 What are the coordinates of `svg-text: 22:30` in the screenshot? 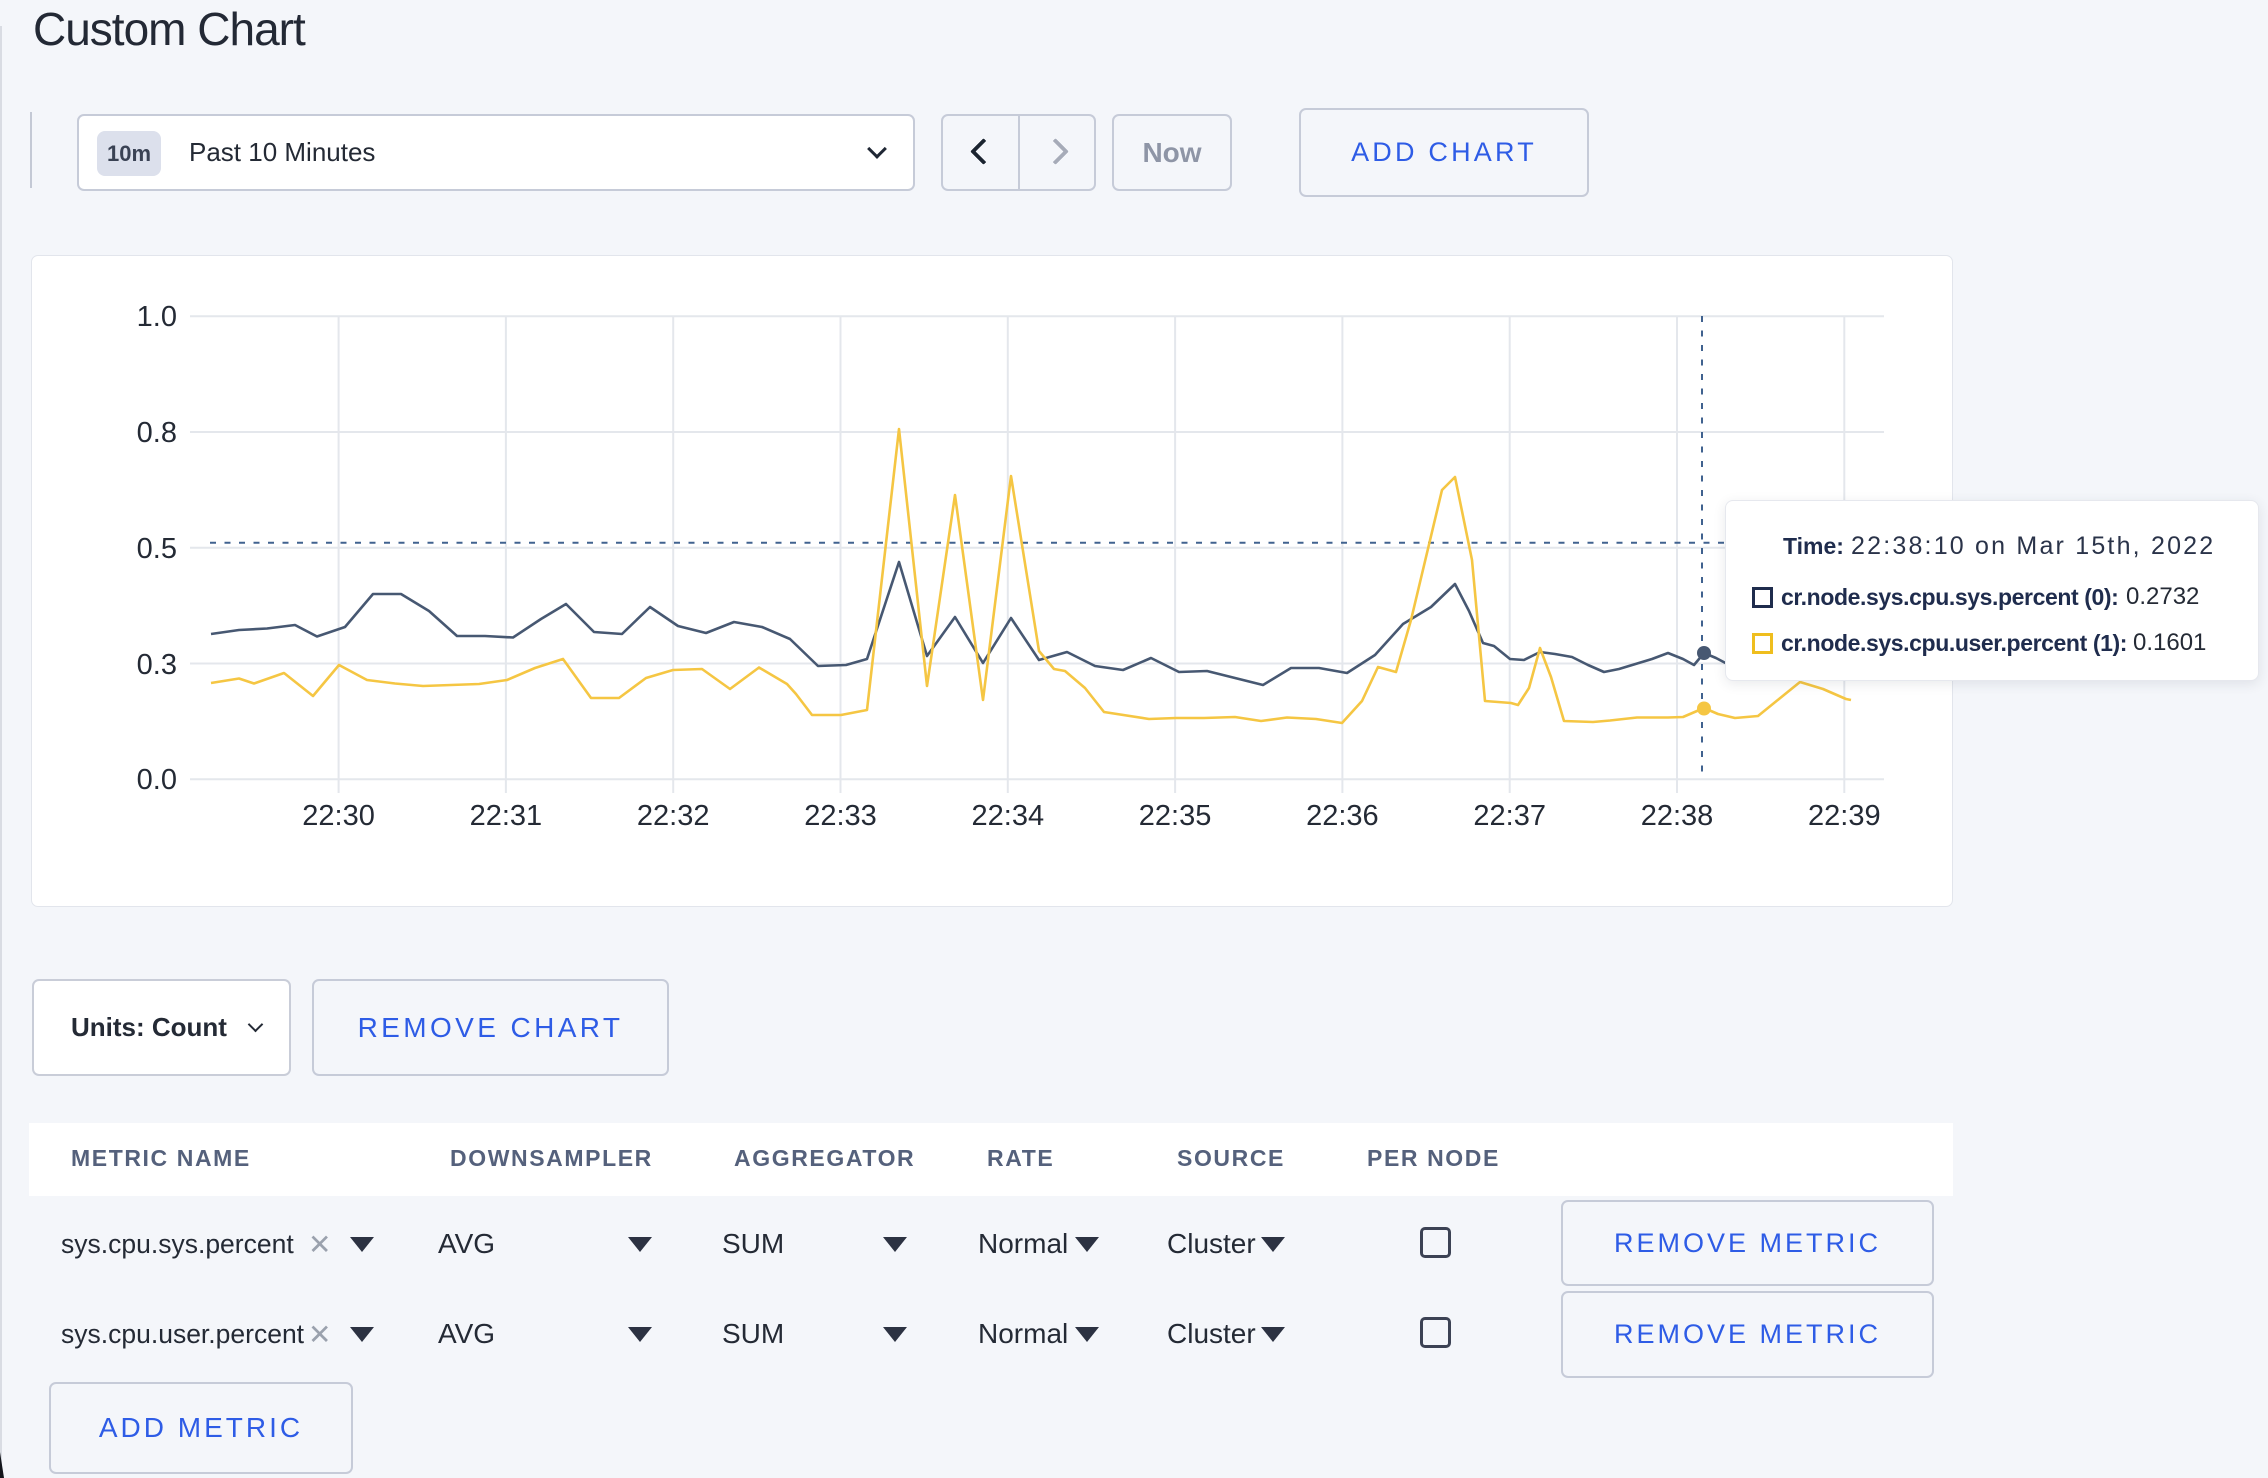 It's located at (338, 816).